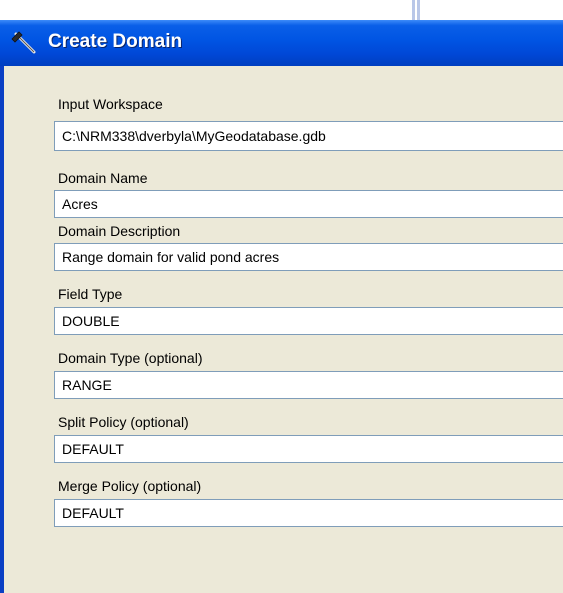 The image size is (563, 593). What do you see at coordinates (123, 422) in the screenshot?
I see `split-policy-label: Split Policy (optional)` at bounding box center [123, 422].